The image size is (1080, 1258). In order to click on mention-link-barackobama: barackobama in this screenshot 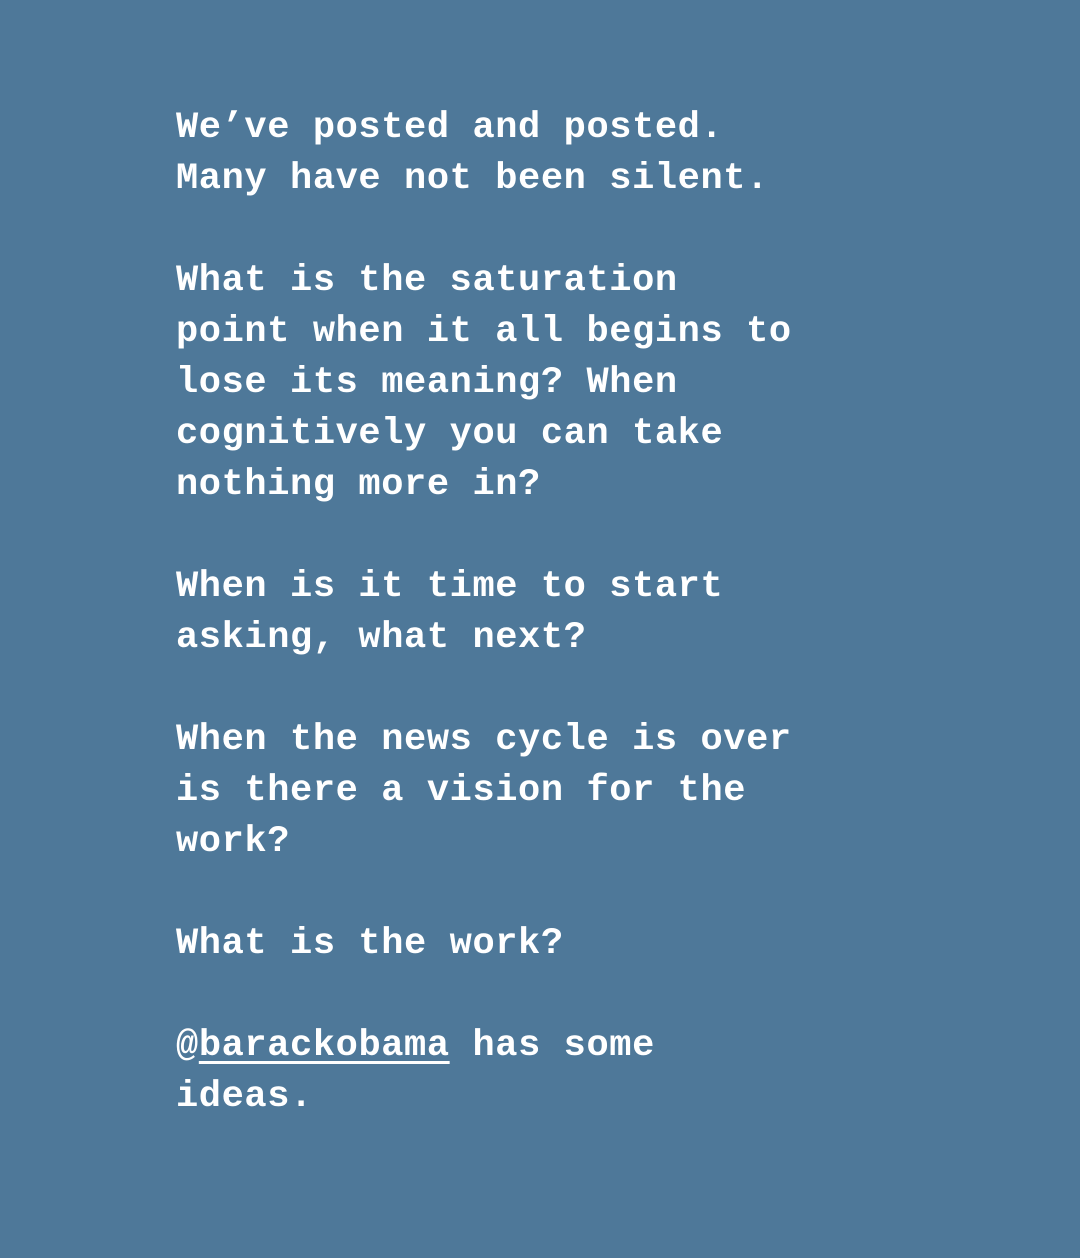, I will do `click(324, 1046)`.